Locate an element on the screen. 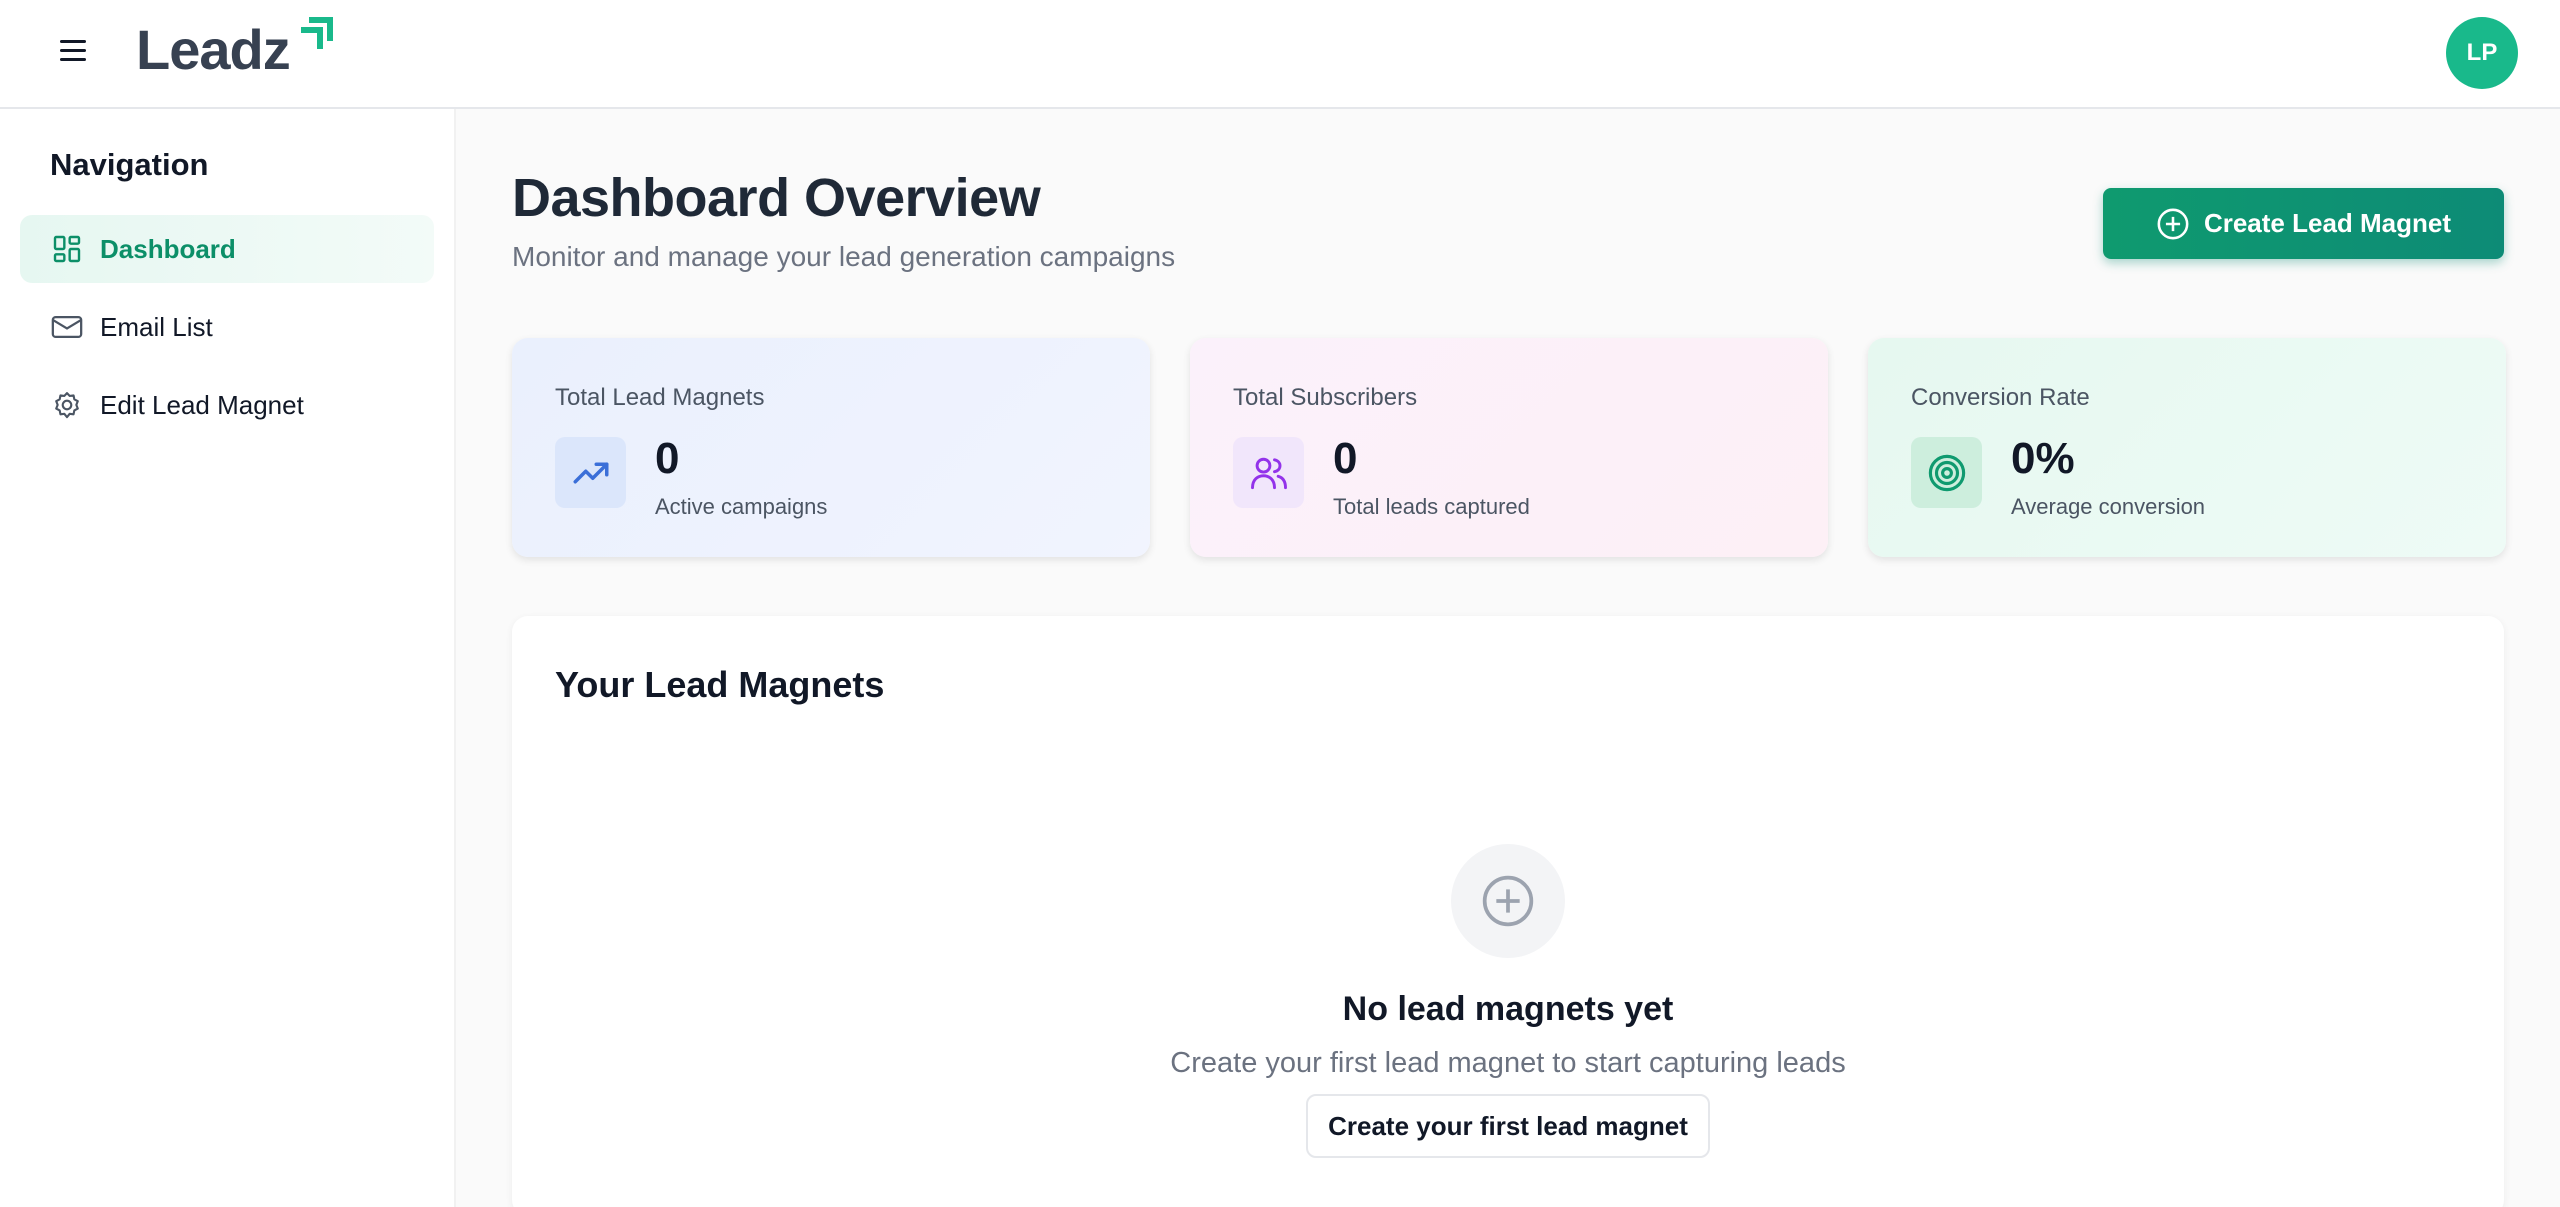 This screenshot has width=2560, height=1207. stat-value: 0% is located at coordinates (2043, 458).